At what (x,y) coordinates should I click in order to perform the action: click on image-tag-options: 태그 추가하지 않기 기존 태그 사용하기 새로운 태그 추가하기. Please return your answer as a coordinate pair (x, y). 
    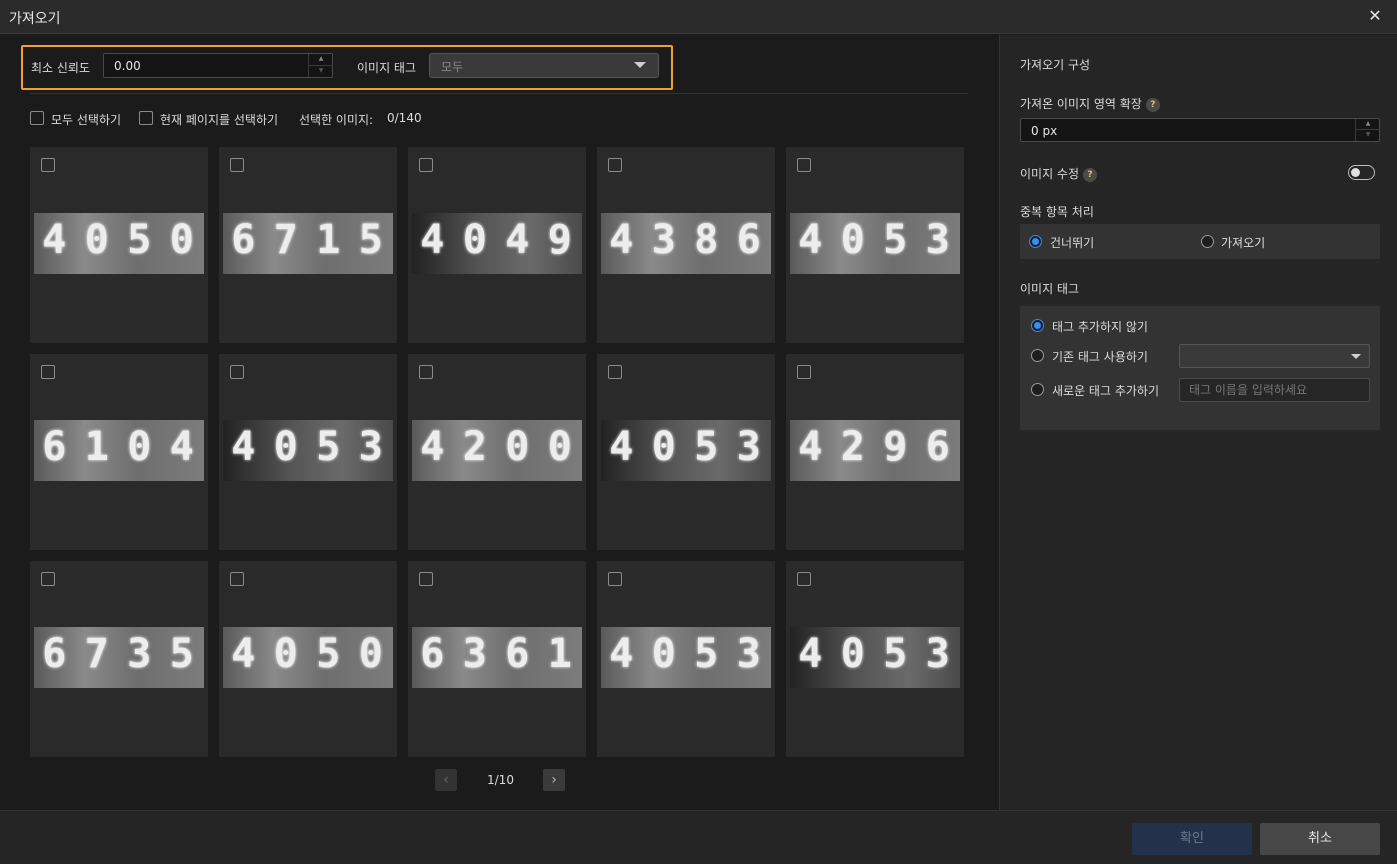
    Looking at the image, I should click on (1200, 368).